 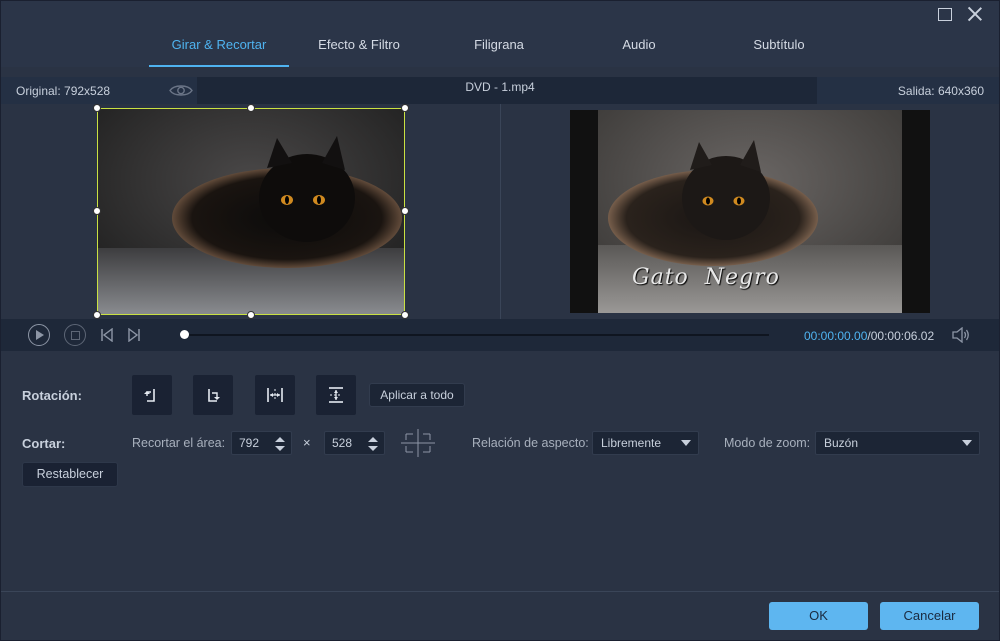 I want to click on tab-subtitle: Subtítulo, so click(x=779, y=47).